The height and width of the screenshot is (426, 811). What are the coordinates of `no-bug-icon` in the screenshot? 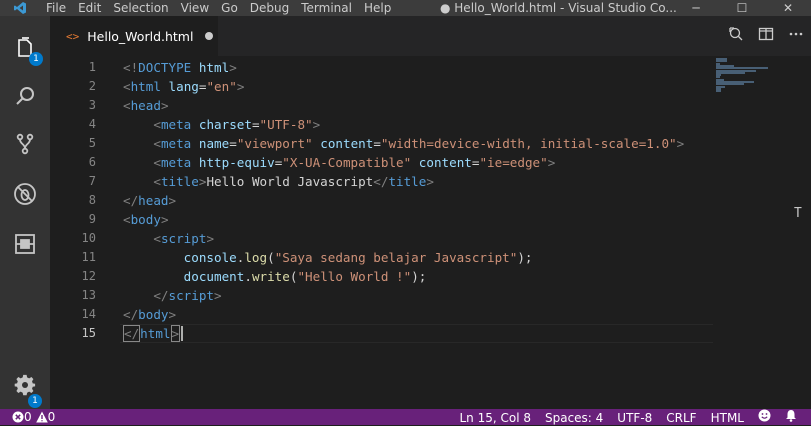 It's located at (25, 194).